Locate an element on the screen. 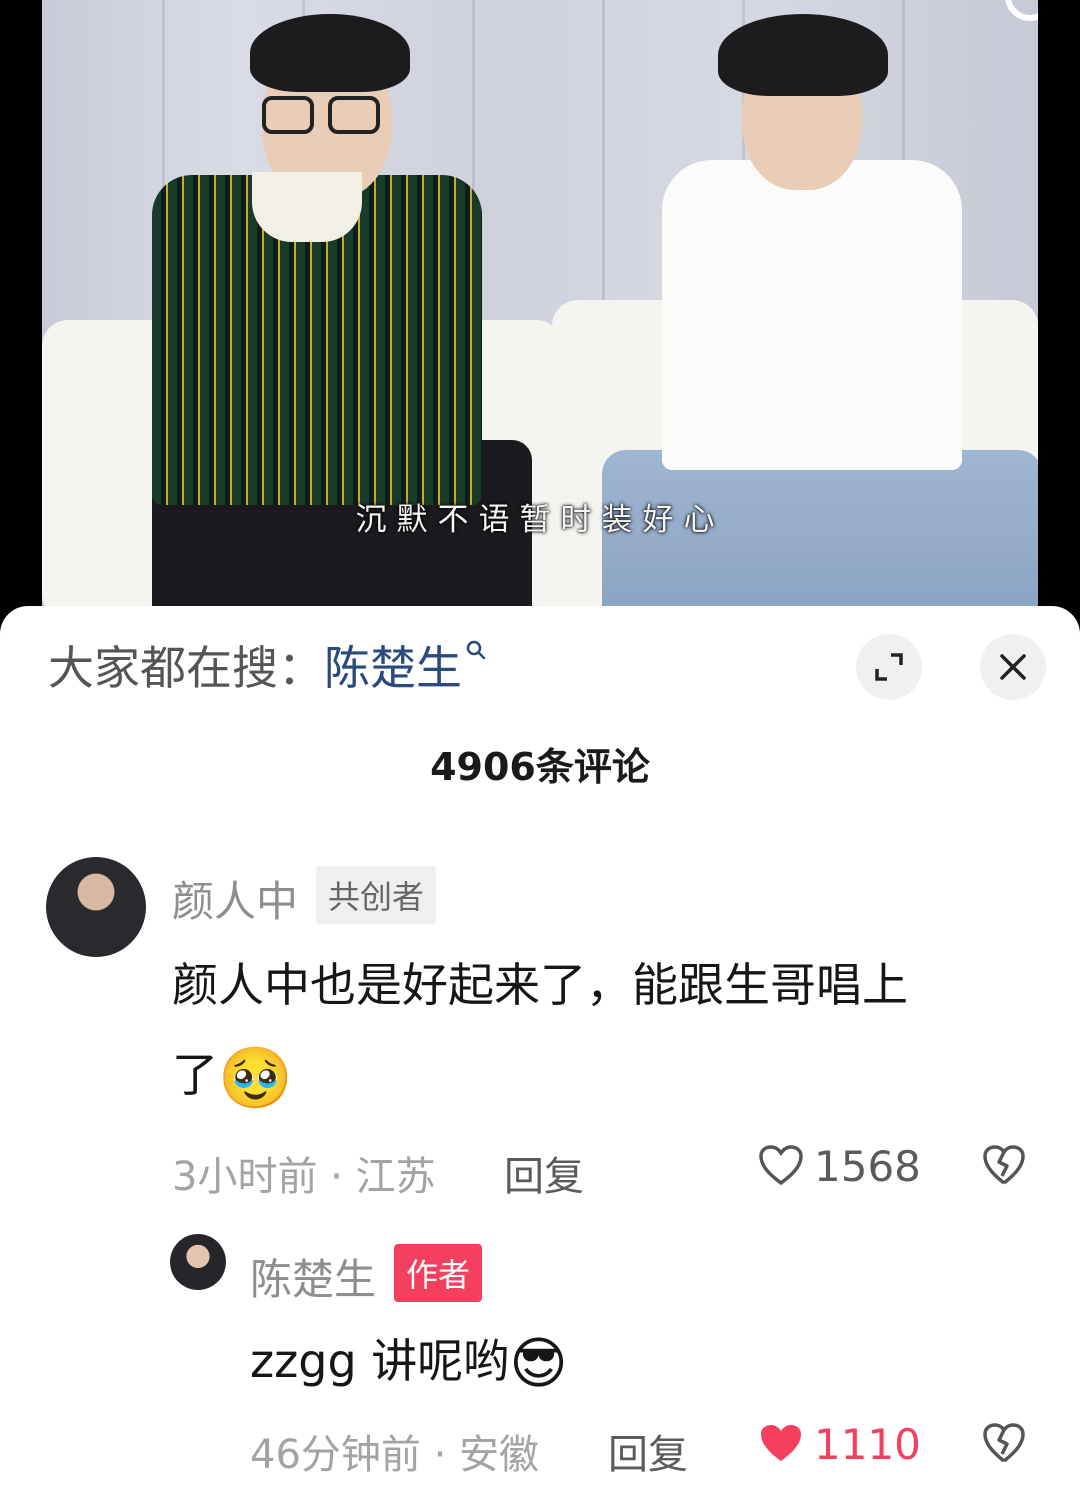 This screenshot has width=1080, height=1492. hot-search-keyword: 陈楚生 is located at coordinates (393, 668).